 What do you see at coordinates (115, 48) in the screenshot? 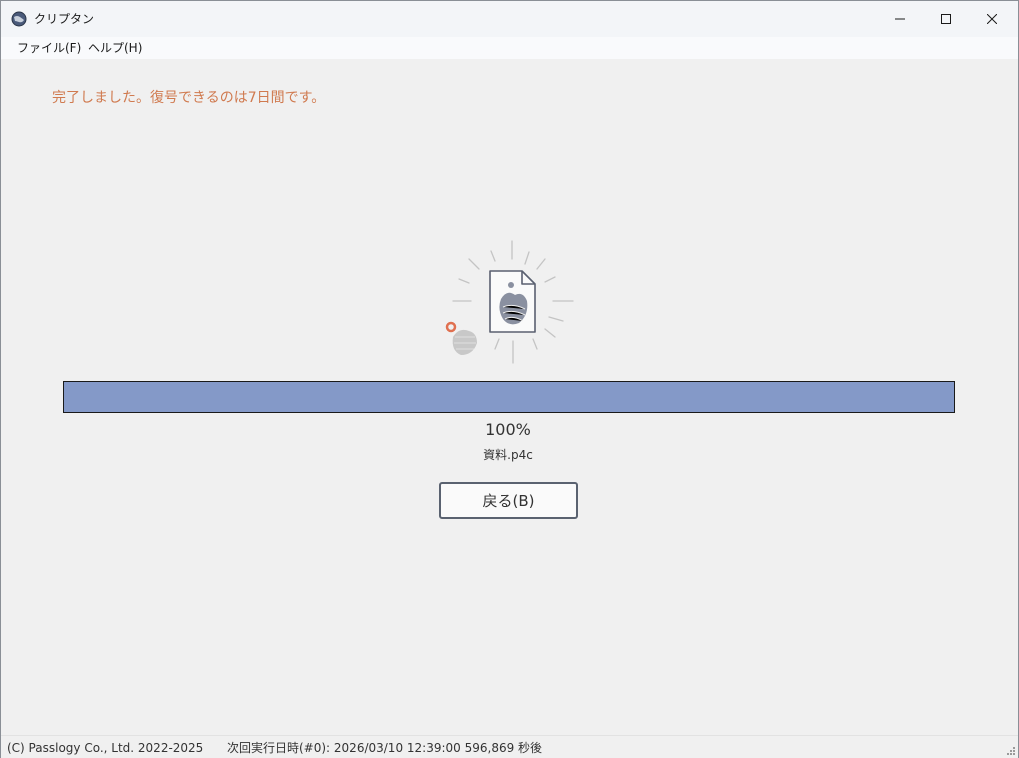
I see `menu-help: ヘルプ(H)` at bounding box center [115, 48].